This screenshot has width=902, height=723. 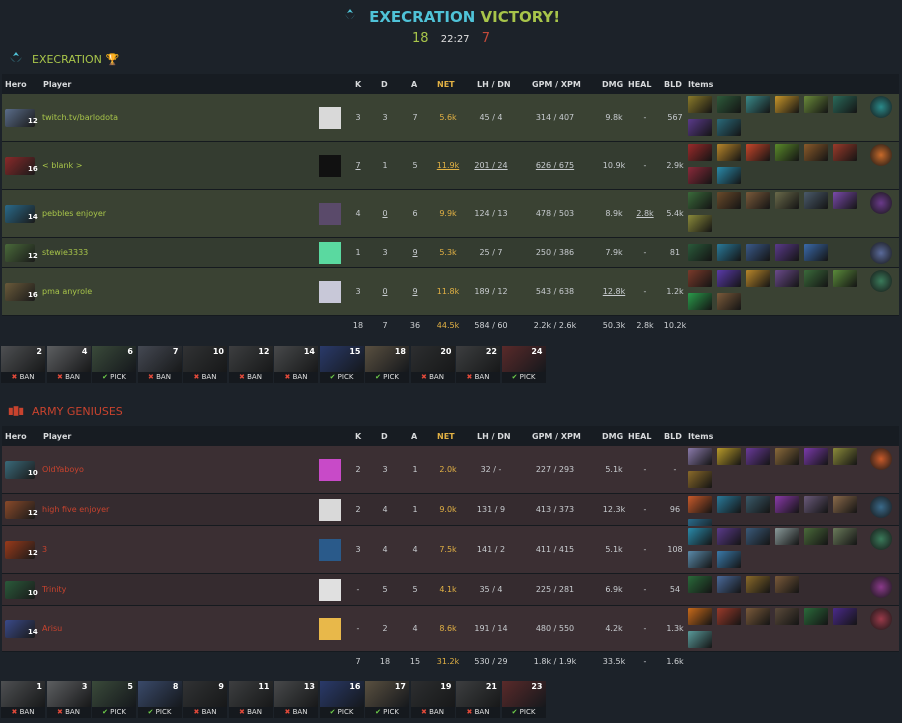 What do you see at coordinates (250, 701) in the screenshot?
I see `draft-ban: 11 ✖ BAN` at bounding box center [250, 701].